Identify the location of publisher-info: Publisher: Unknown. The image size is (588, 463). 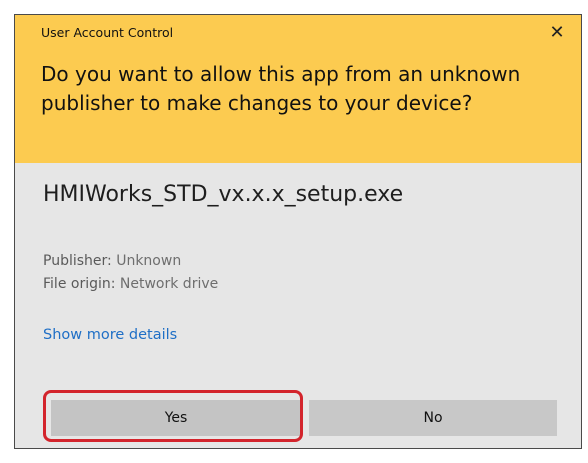
(112, 261).